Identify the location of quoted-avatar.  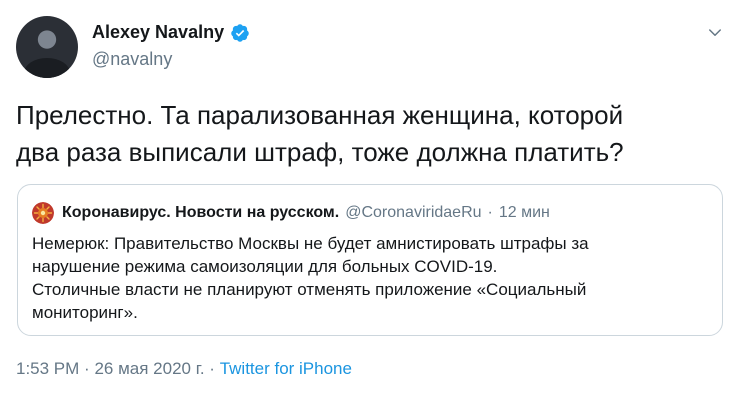
(43, 213).